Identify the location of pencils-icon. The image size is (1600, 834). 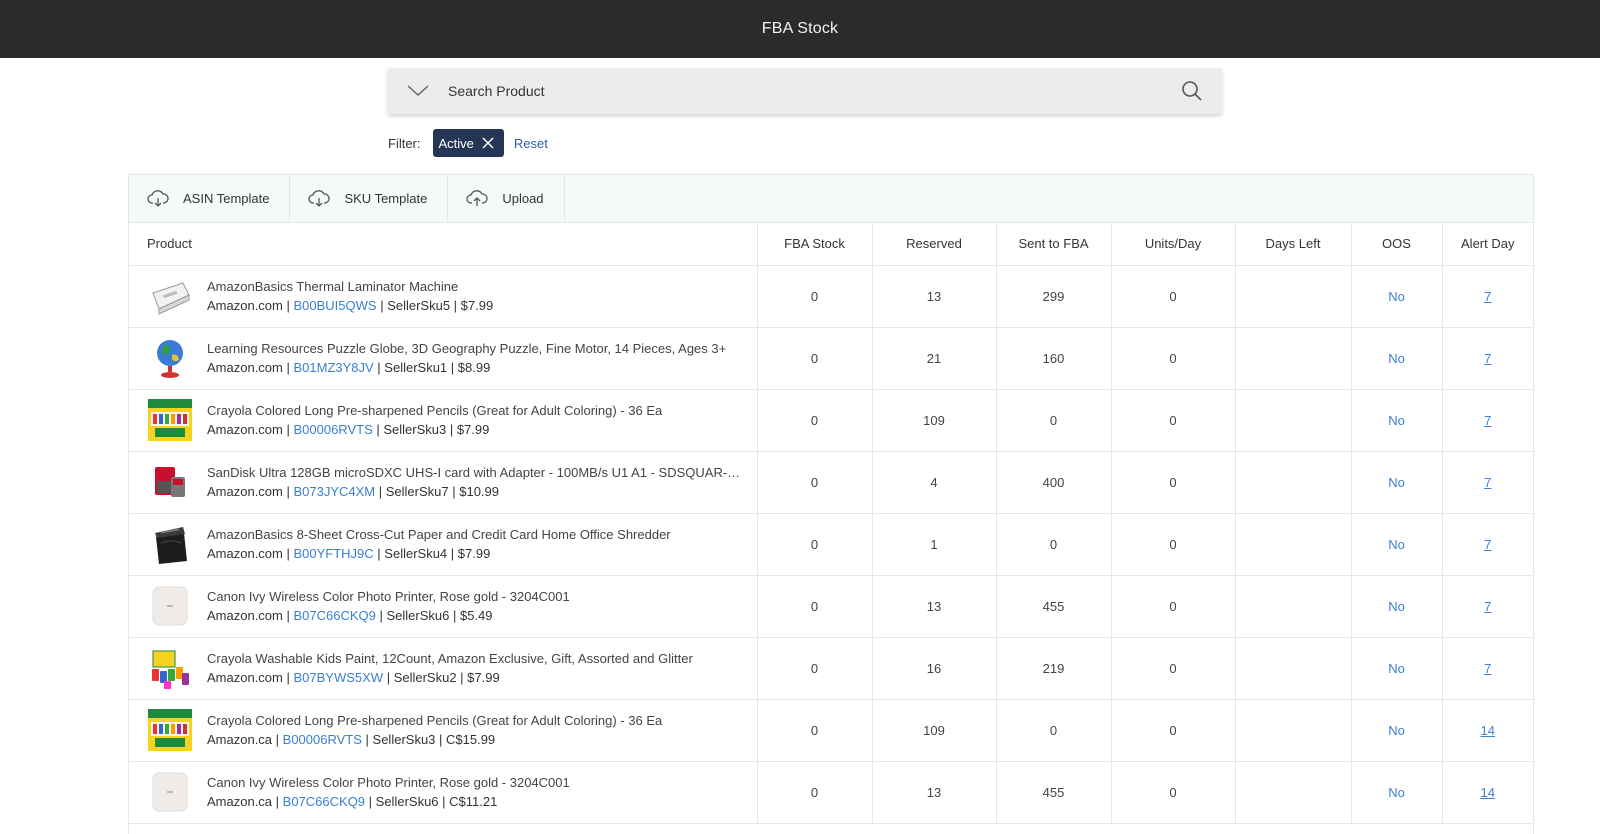
(170, 730).